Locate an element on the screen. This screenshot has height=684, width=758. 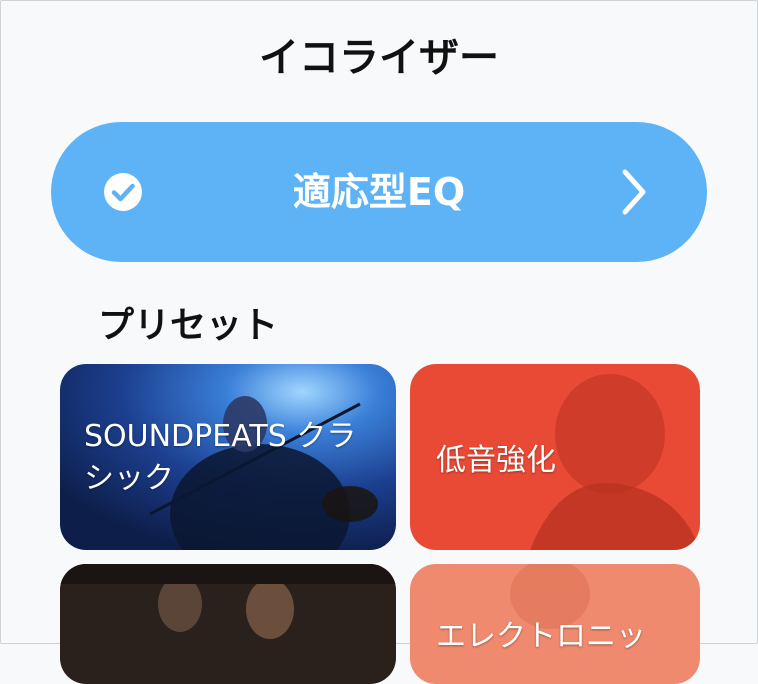
adaptive-eq-label: 適応型EQ is located at coordinates (379, 192).